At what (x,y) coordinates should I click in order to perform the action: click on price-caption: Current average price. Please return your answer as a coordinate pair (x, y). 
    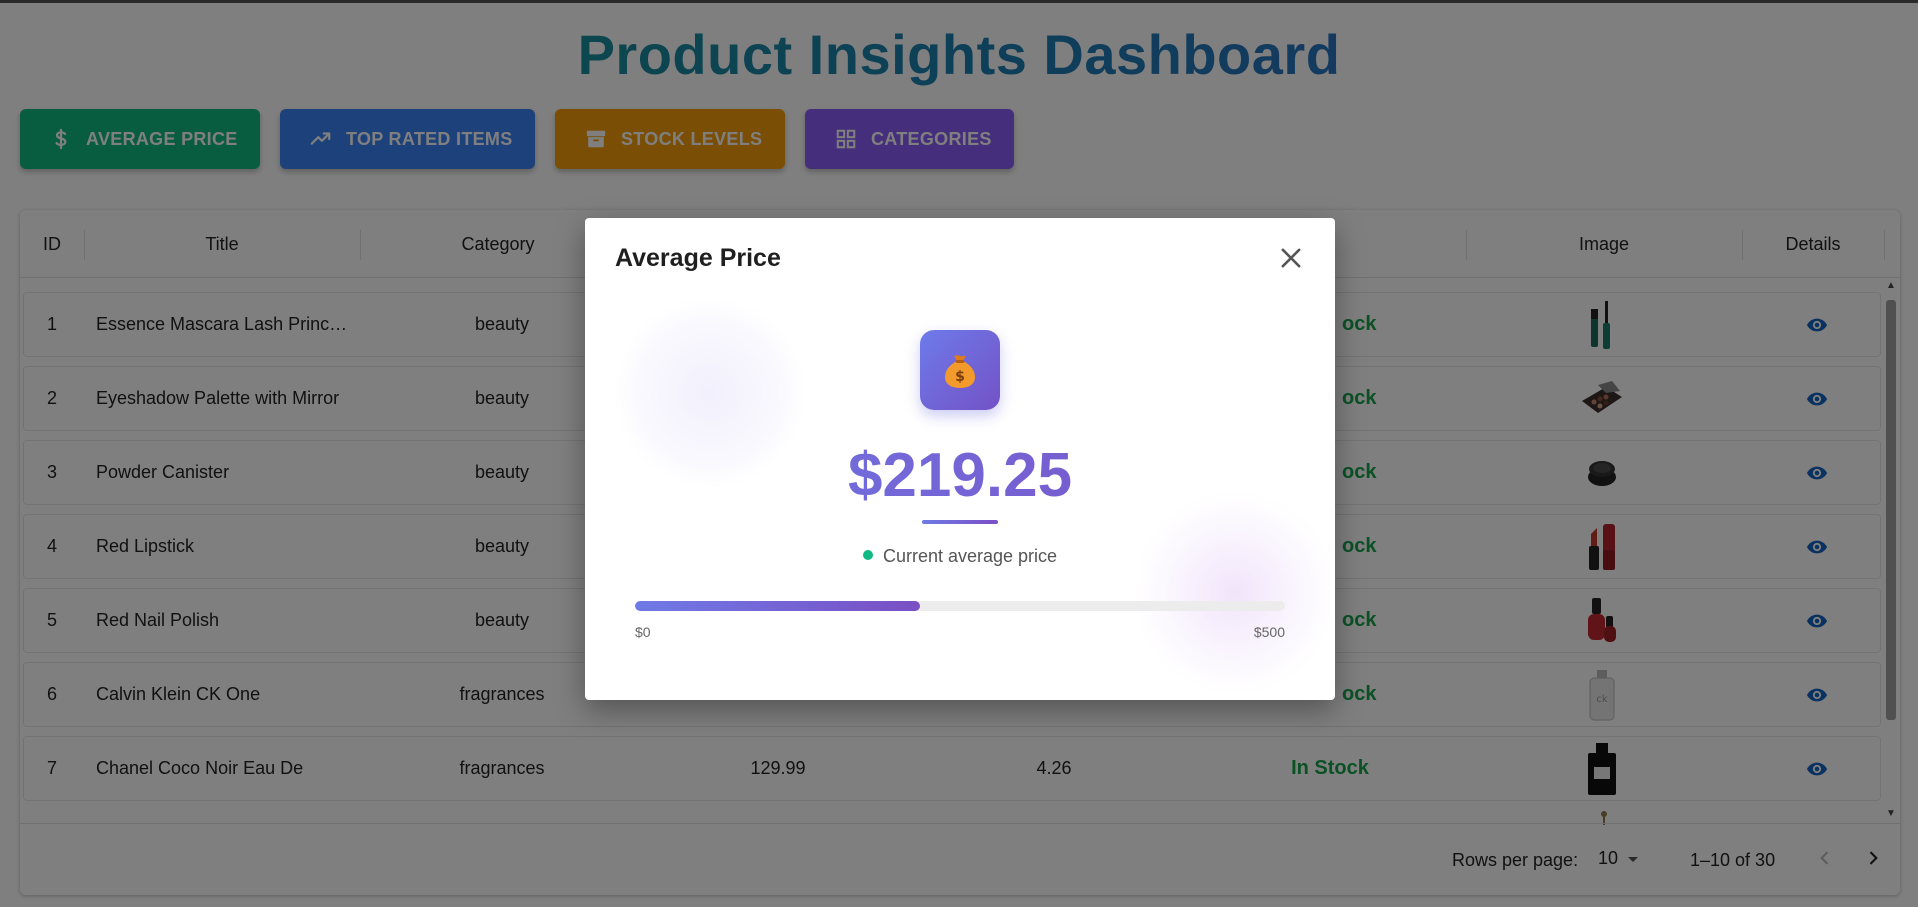
    Looking at the image, I should click on (960, 556).